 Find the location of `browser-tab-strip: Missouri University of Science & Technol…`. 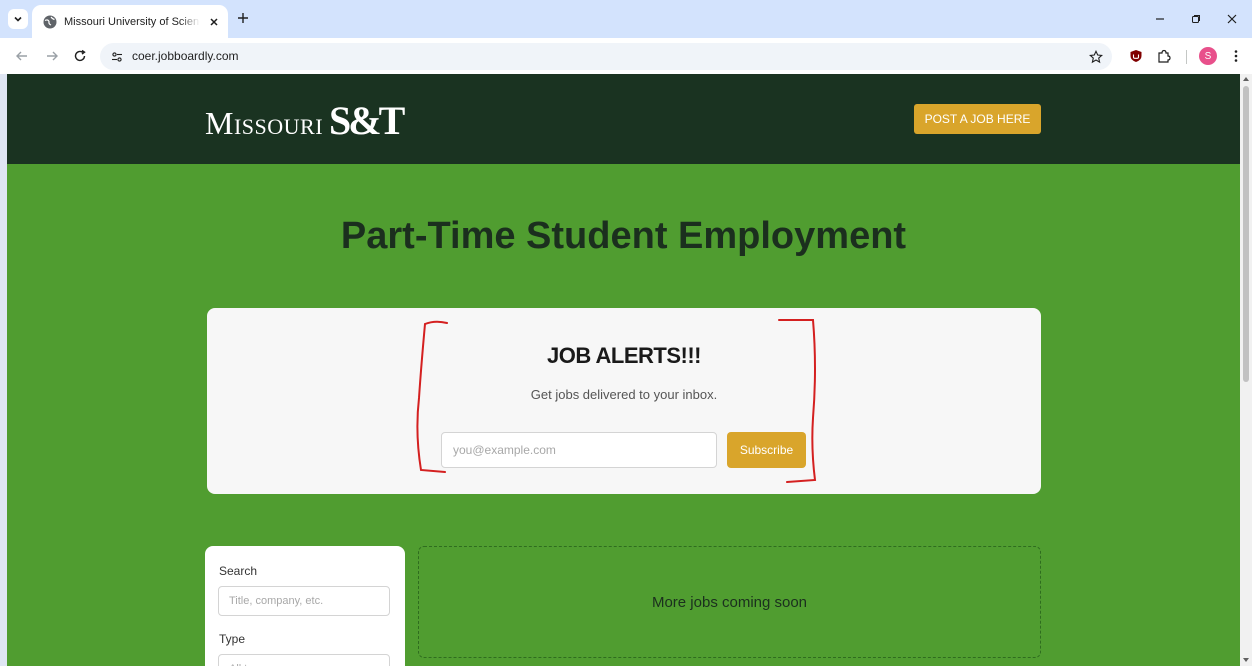

browser-tab-strip: Missouri University of Science & Technol… is located at coordinates (626, 19).